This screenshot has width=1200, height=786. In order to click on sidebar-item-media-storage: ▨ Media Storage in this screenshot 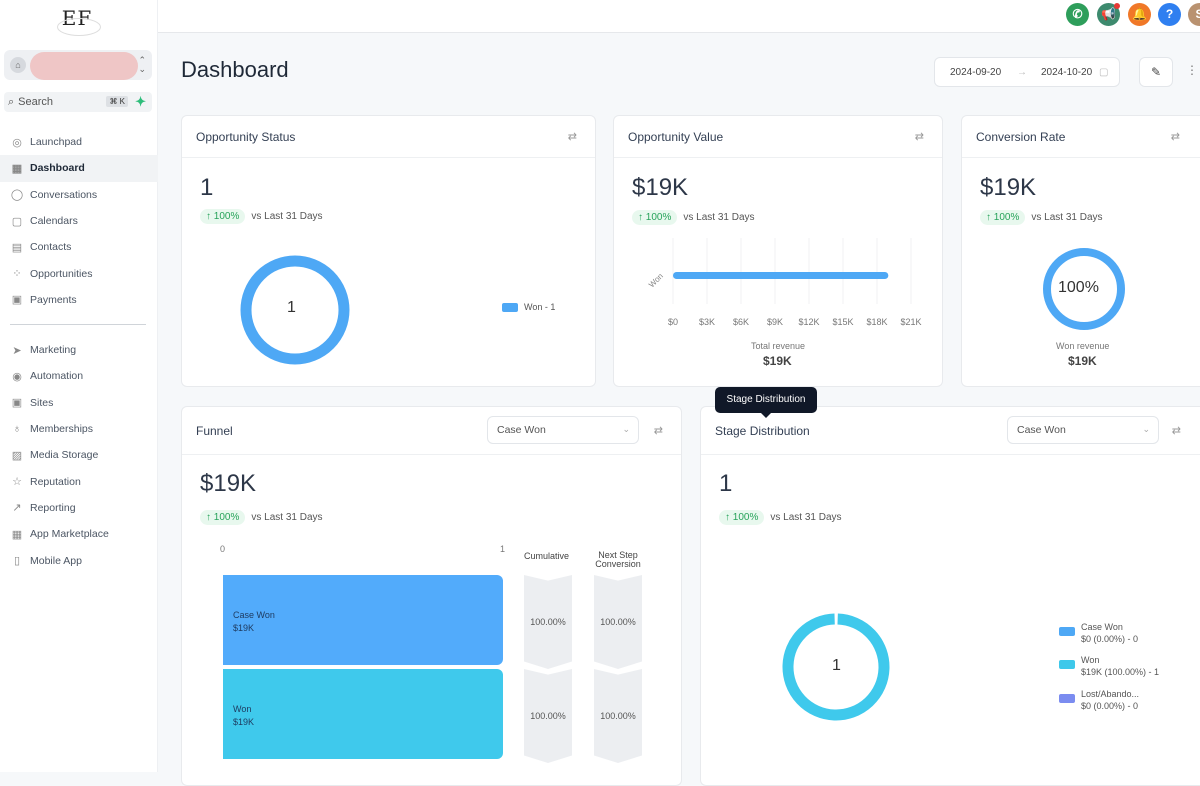, I will do `click(79, 455)`.